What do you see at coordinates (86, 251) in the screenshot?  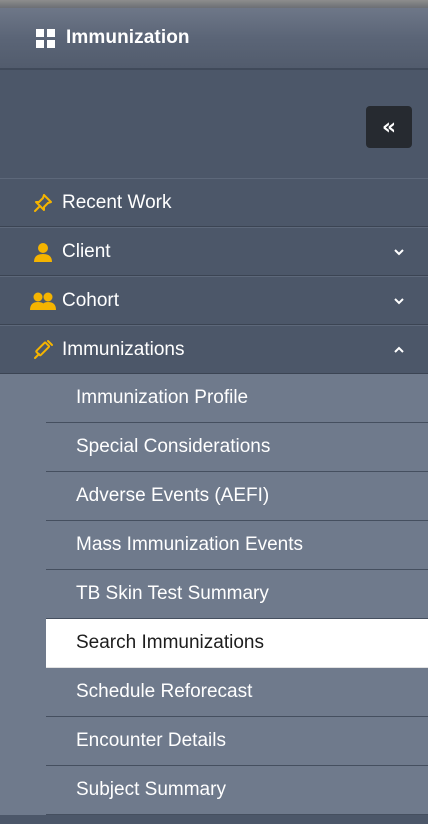 I see `nav-item-label: Client` at bounding box center [86, 251].